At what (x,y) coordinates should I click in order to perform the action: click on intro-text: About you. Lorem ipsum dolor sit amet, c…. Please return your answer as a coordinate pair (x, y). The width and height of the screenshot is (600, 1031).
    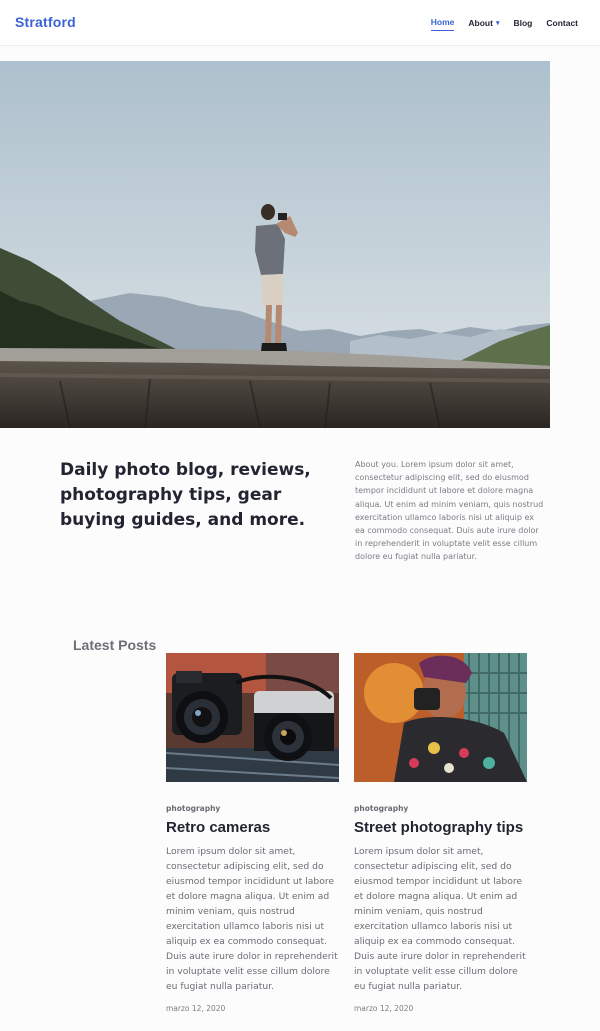
    Looking at the image, I should click on (449, 511).